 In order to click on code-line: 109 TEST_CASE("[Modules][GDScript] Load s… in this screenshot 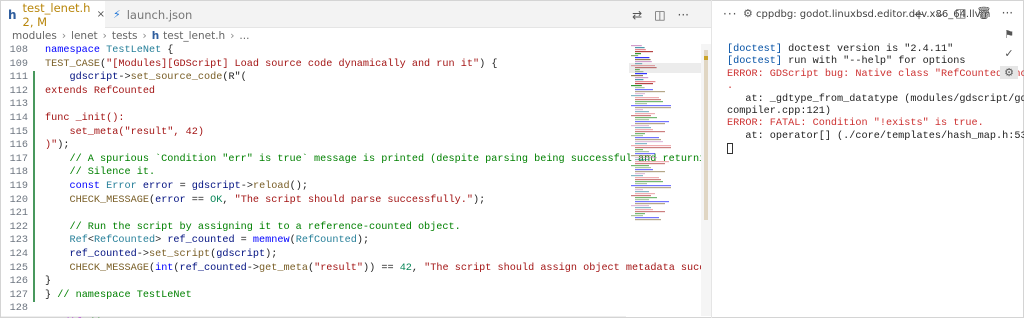, I will do `click(313, 65)`.